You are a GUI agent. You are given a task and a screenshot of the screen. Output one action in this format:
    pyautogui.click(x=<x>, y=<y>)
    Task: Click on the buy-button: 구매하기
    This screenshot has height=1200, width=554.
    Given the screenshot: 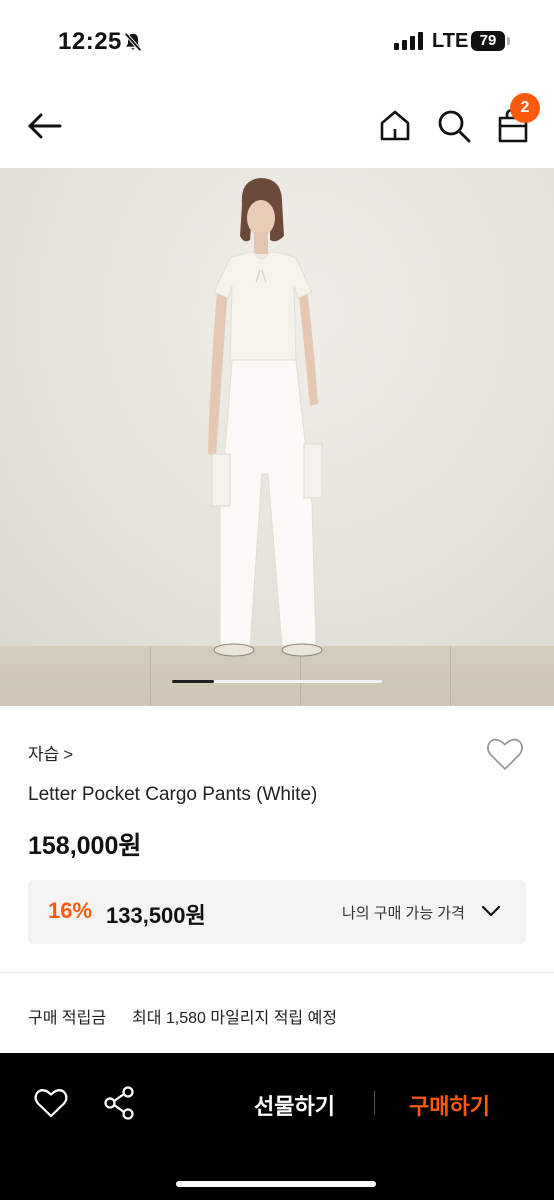 What is the action you would take?
    pyautogui.click(x=449, y=1105)
    